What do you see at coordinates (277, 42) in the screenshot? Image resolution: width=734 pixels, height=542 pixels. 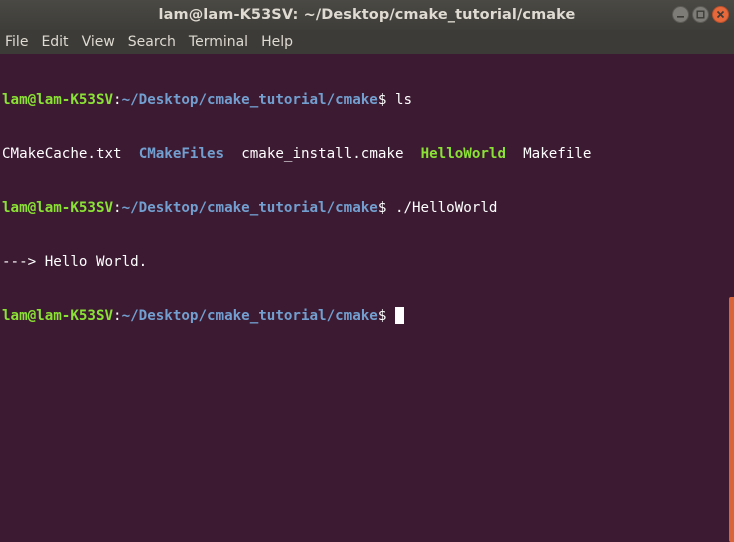 I see `menu-help: Help` at bounding box center [277, 42].